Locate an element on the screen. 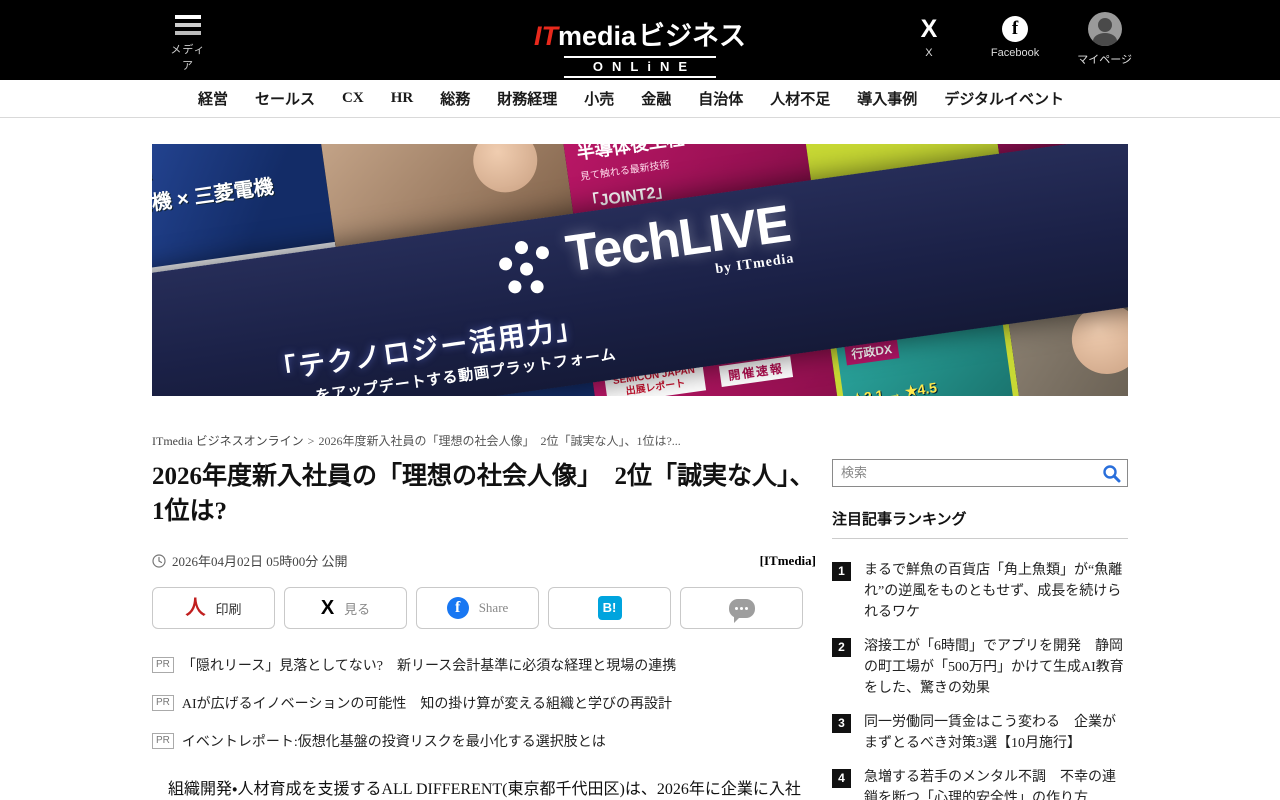  print-label: 印刷 is located at coordinates (228, 609).